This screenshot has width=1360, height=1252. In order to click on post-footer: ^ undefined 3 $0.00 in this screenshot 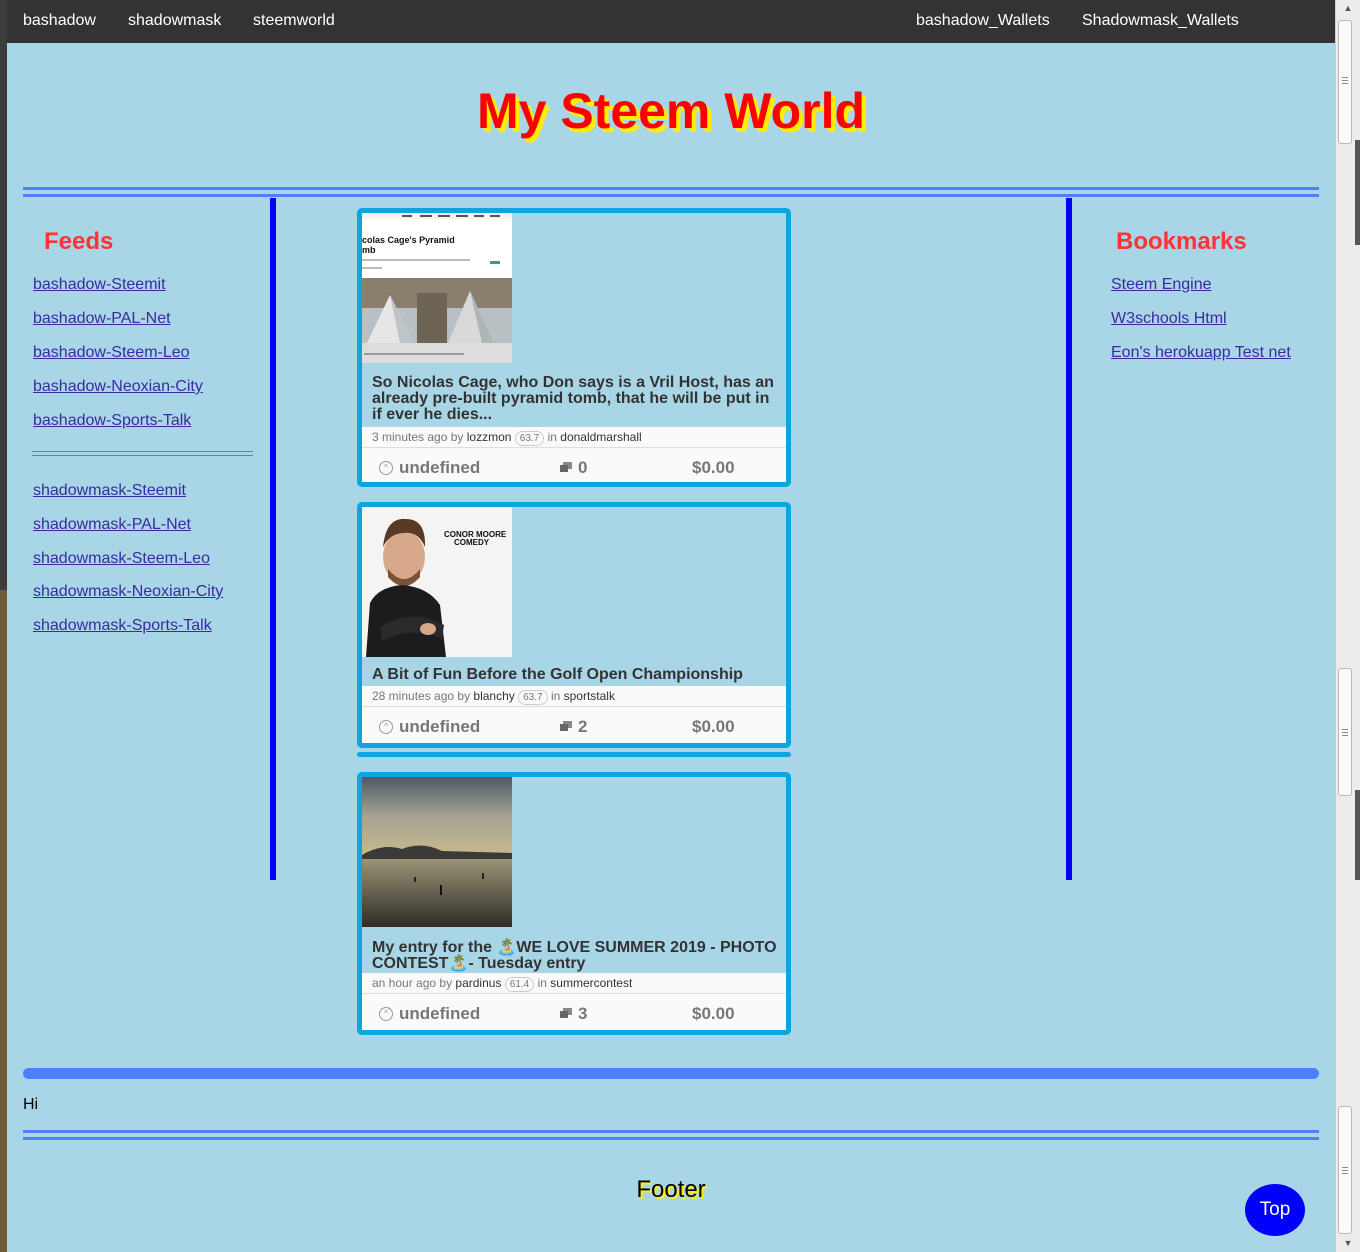, I will do `click(574, 1011)`.